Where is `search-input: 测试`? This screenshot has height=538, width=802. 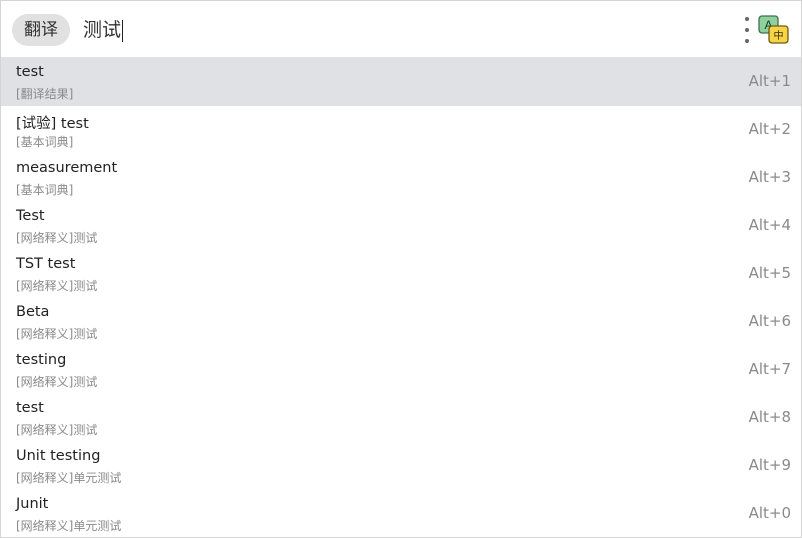
search-input: 测试 is located at coordinates (103, 30).